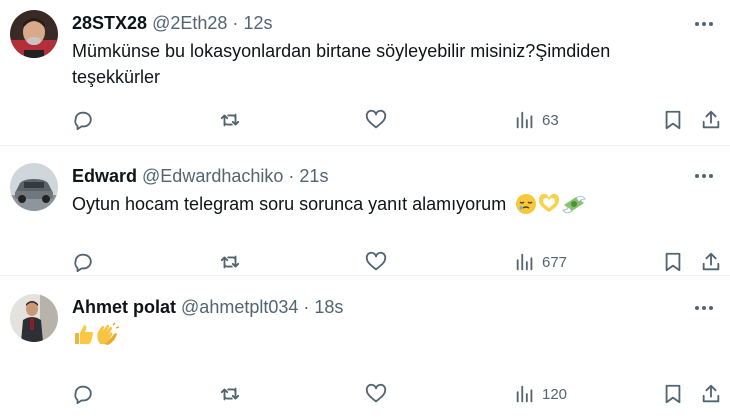 The width and height of the screenshot is (730, 420). Describe the element at coordinates (313, 176) in the screenshot. I see `timestamp: 21s` at that location.